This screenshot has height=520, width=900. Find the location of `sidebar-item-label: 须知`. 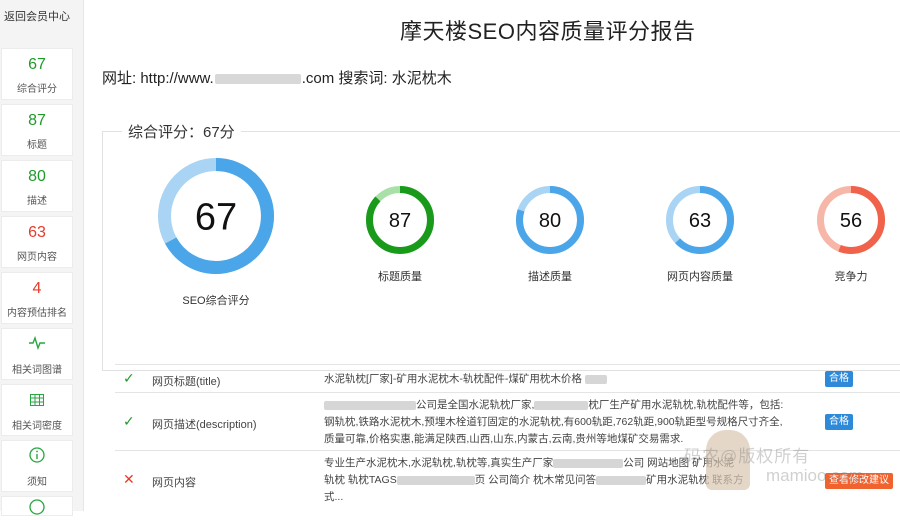

sidebar-item-label: 须知 is located at coordinates (37, 482).